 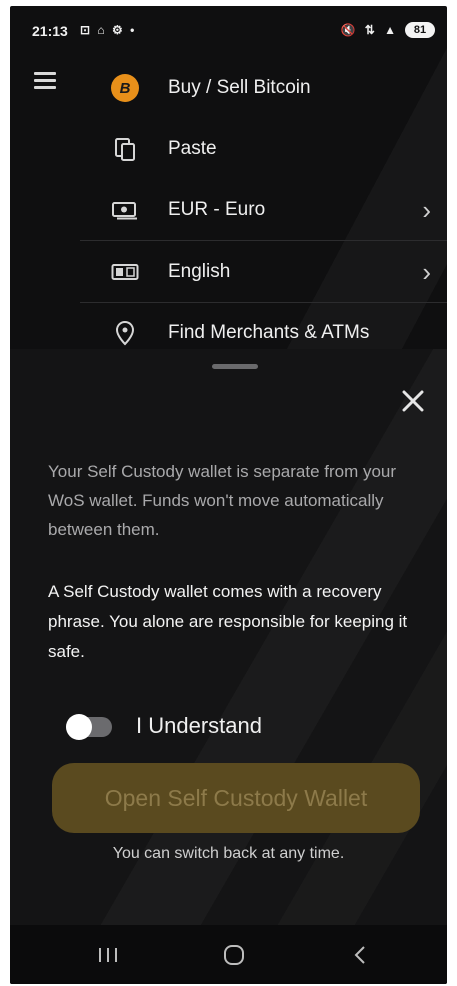 What do you see at coordinates (125, 272) in the screenshot?
I see `language-icon` at bounding box center [125, 272].